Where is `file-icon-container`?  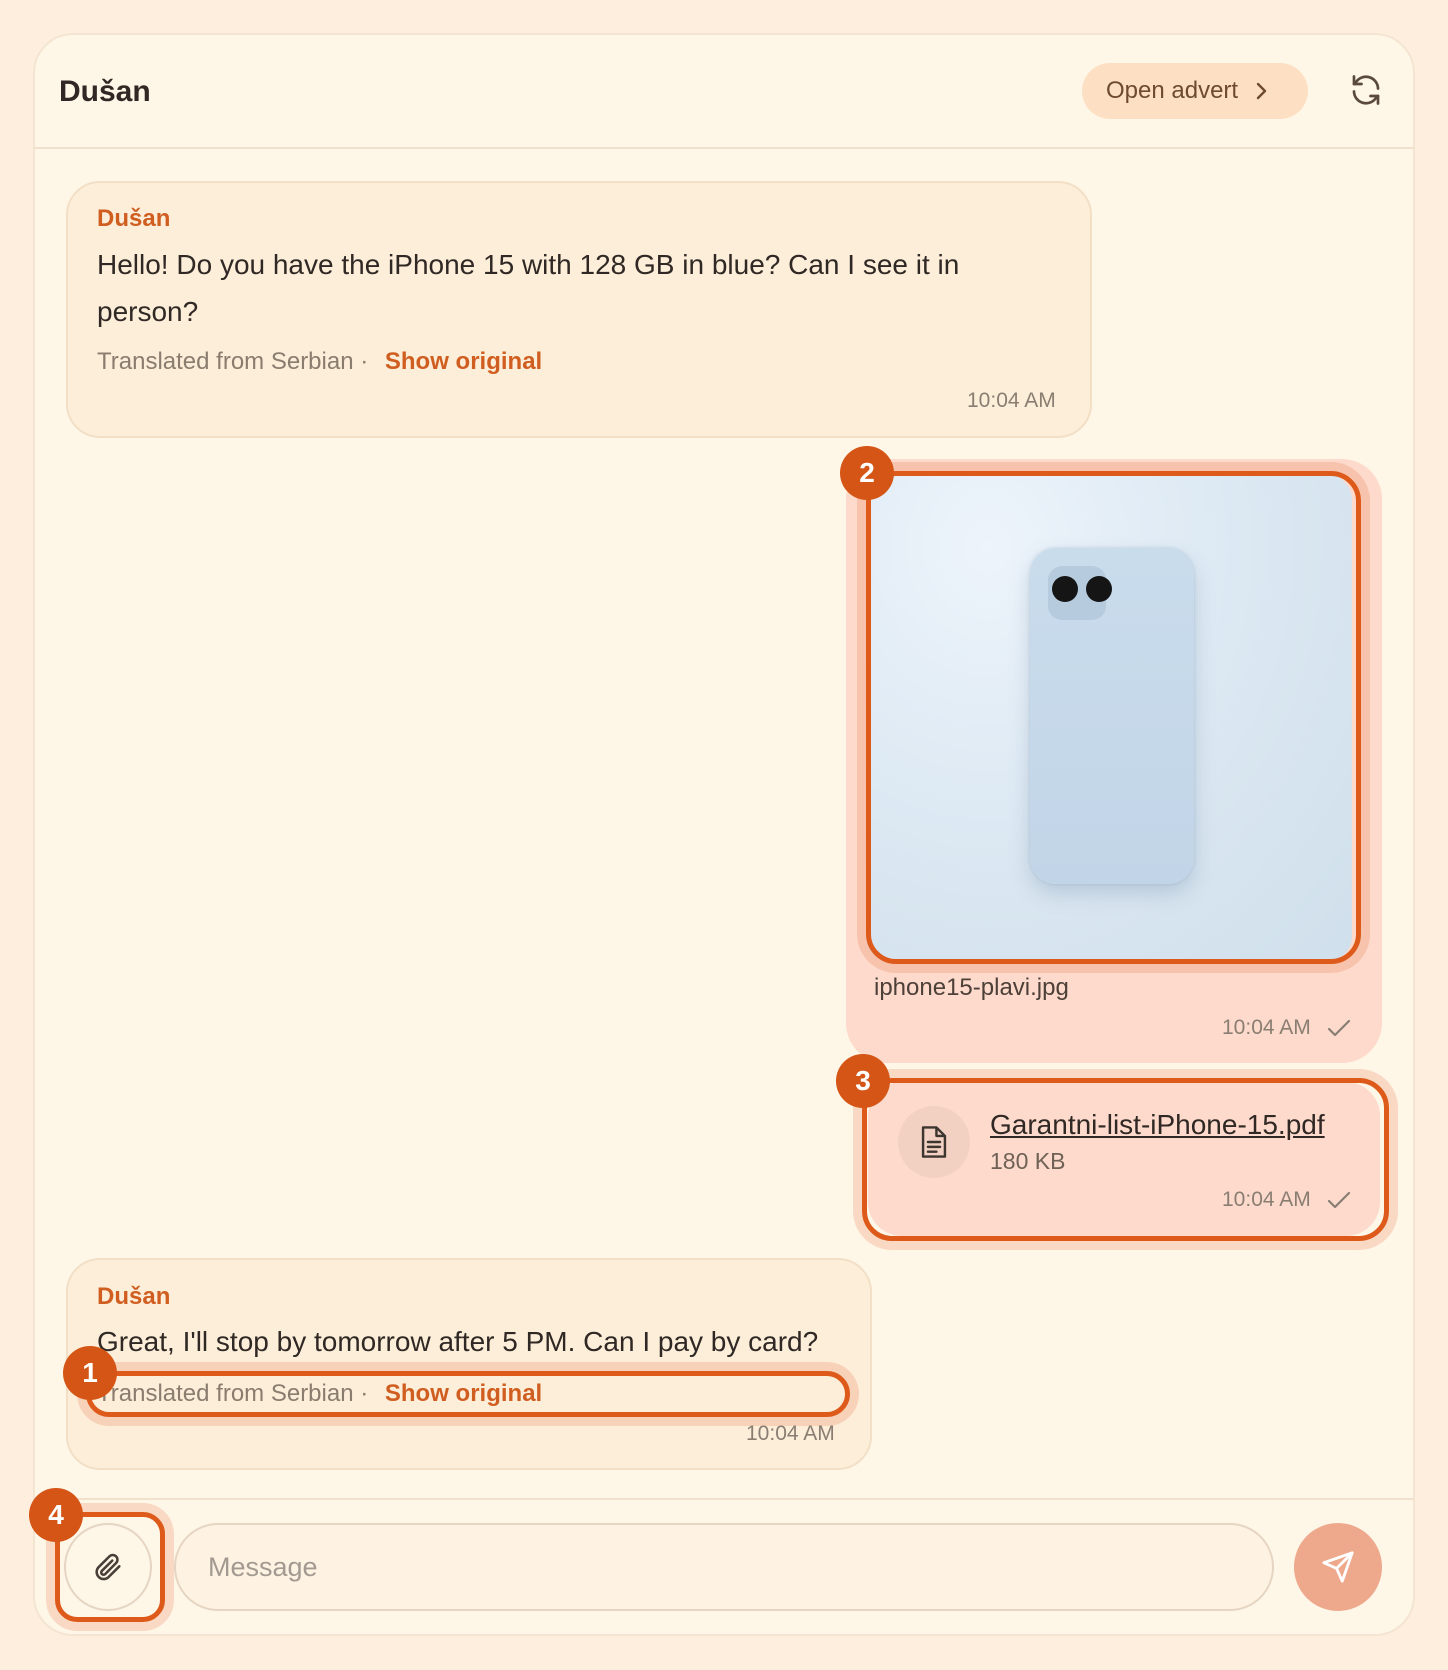
file-icon-container is located at coordinates (934, 1142).